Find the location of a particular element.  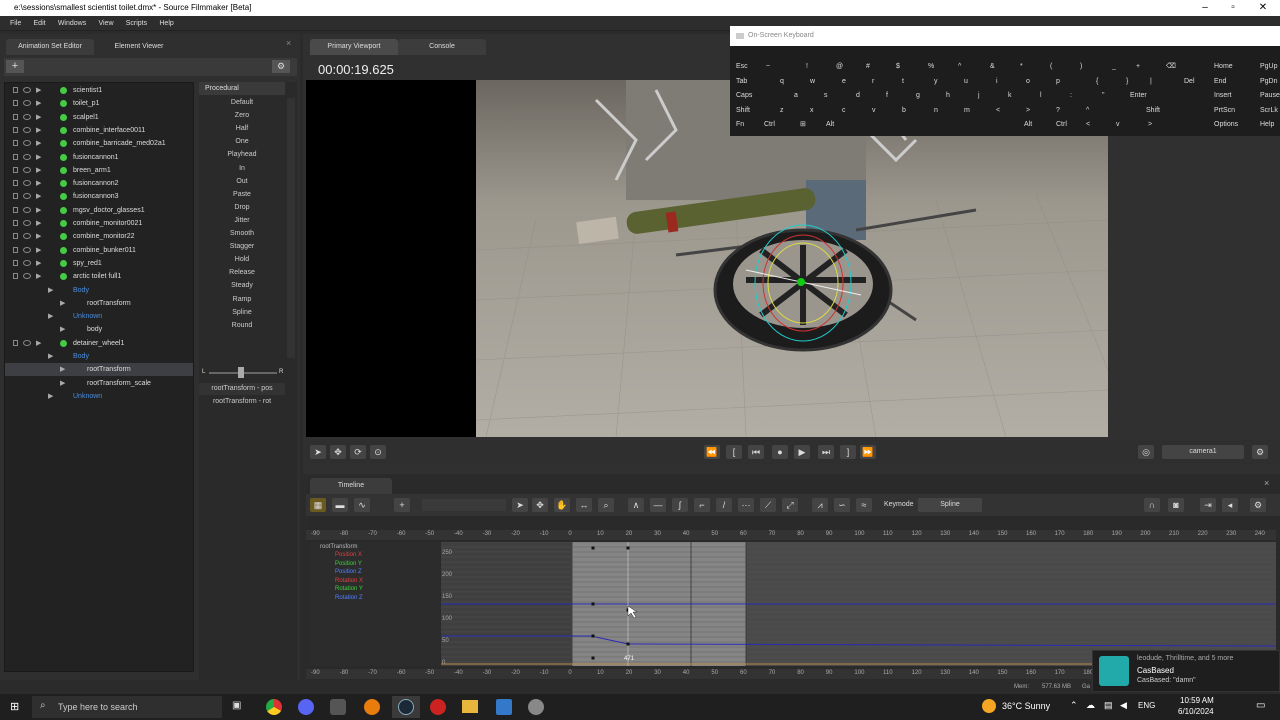

tangent-linear-icon: / is located at coordinates (724, 505).